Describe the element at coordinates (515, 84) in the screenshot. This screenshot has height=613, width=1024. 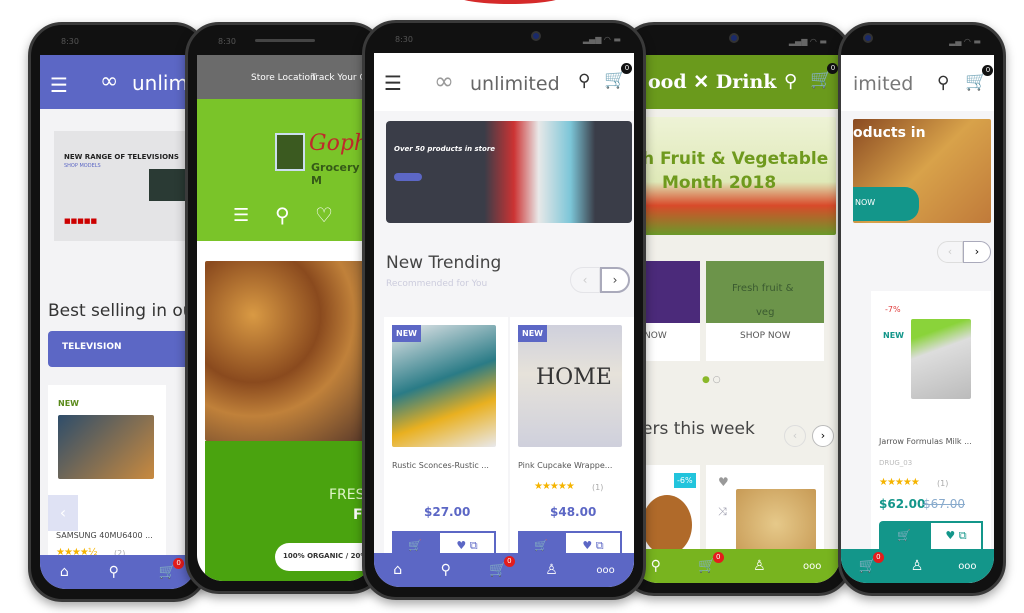
I see `brand-name: unlimited` at that location.